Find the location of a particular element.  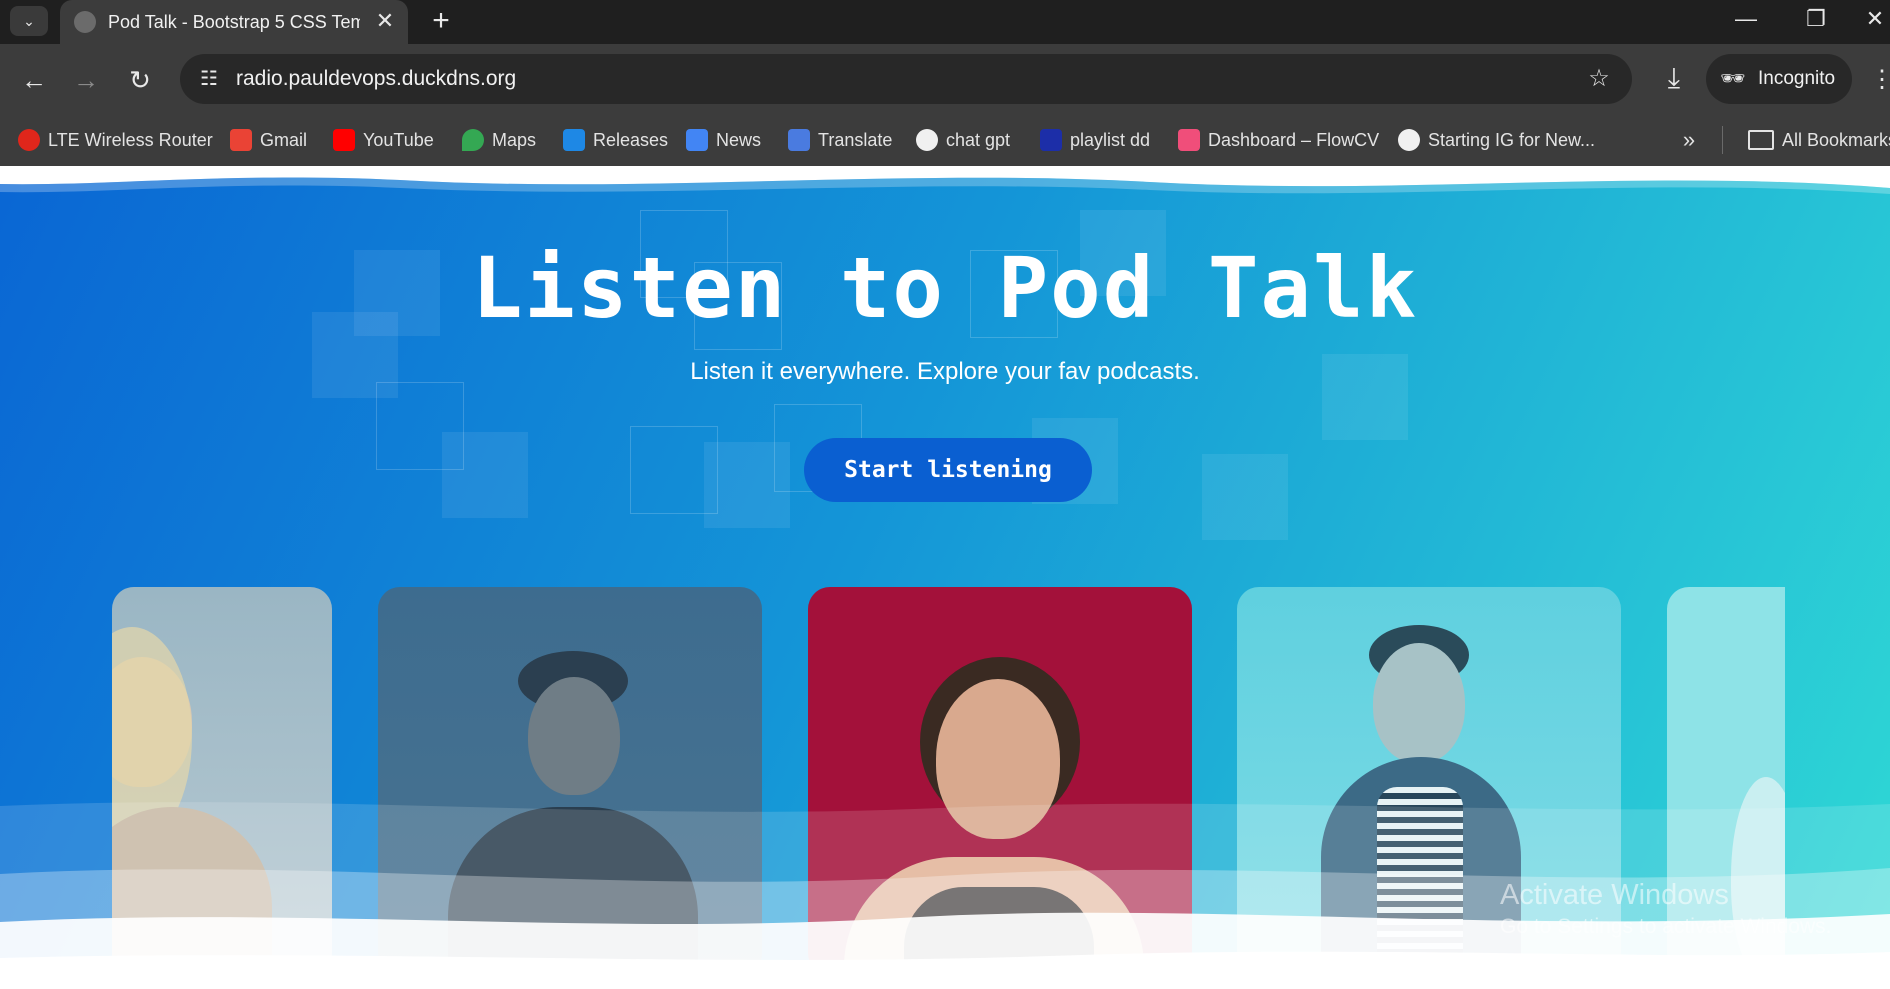

bookmark-releases: Releases is located at coordinates (615, 140).